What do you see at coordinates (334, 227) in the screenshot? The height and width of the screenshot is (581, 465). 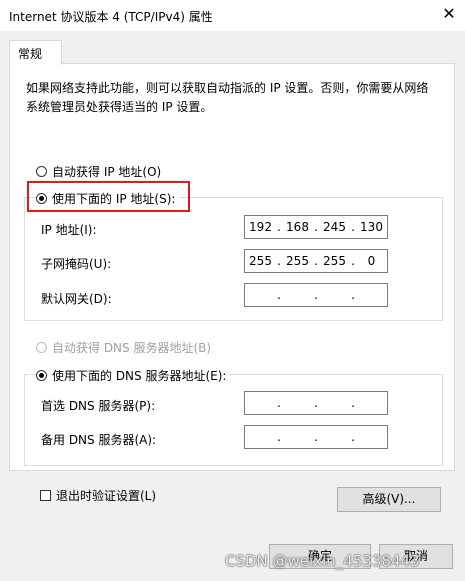 I see `ip-octet-3: 245` at bounding box center [334, 227].